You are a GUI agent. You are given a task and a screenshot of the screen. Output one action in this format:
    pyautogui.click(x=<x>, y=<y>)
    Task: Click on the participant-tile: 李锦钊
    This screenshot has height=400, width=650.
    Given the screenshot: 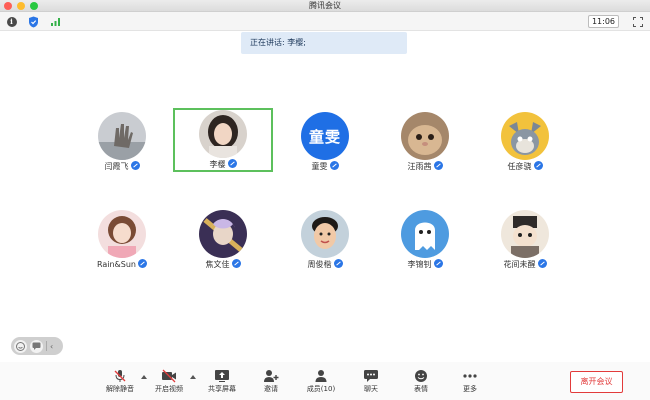 What is the action you would take?
    pyautogui.click(x=425, y=240)
    